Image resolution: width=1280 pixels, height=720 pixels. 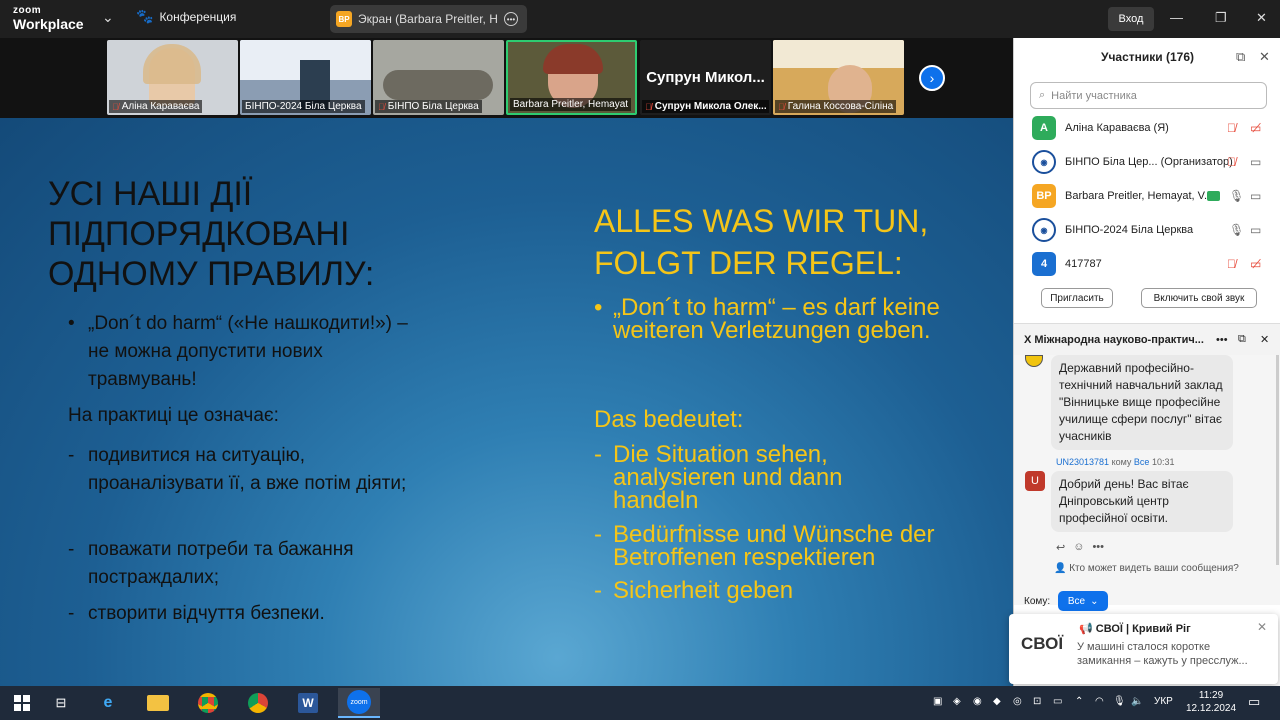 I want to click on tray-app-icon: ◈, so click(x=957, y=701).